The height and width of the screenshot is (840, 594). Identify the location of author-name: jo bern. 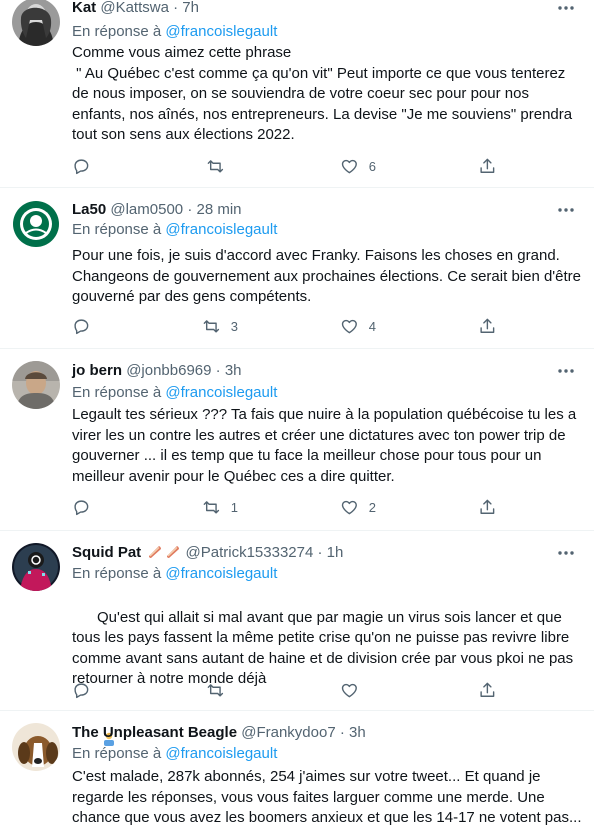
(97, 370).